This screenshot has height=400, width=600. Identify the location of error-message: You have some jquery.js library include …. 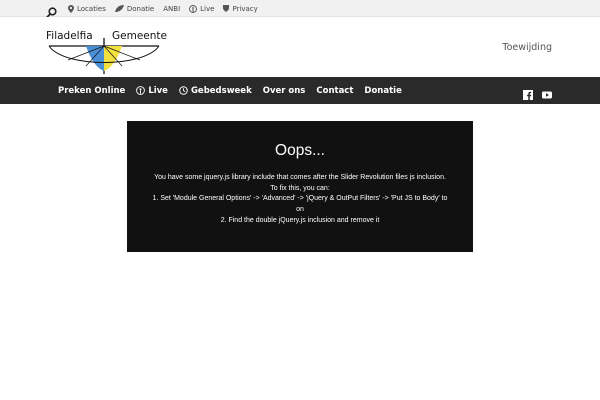
(300, 200).